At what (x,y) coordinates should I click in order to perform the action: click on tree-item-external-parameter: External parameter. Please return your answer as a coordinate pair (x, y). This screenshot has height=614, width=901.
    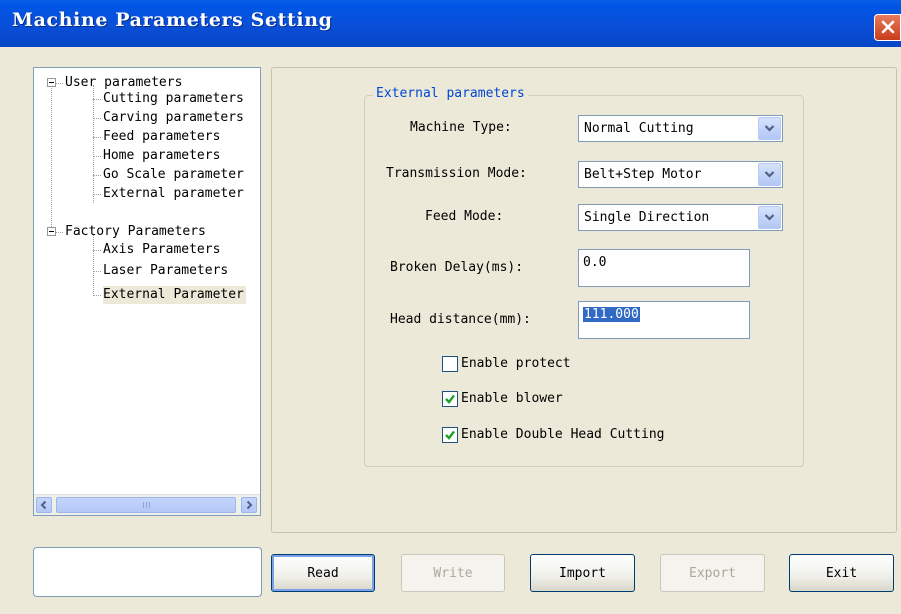
    Looking at the image, I should click on (173, 194).